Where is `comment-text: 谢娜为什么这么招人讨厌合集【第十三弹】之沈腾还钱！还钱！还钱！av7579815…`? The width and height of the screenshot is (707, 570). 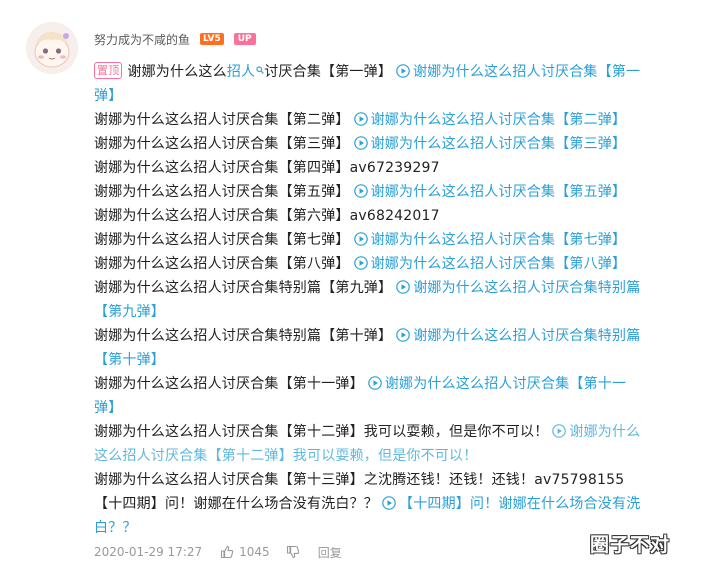 comment-text: 谢娜为什么这么招人讨厌合集【第十三弹】之沈腾还钱！还钱！还钱！av7579815… is located at coordinates (359, 480).